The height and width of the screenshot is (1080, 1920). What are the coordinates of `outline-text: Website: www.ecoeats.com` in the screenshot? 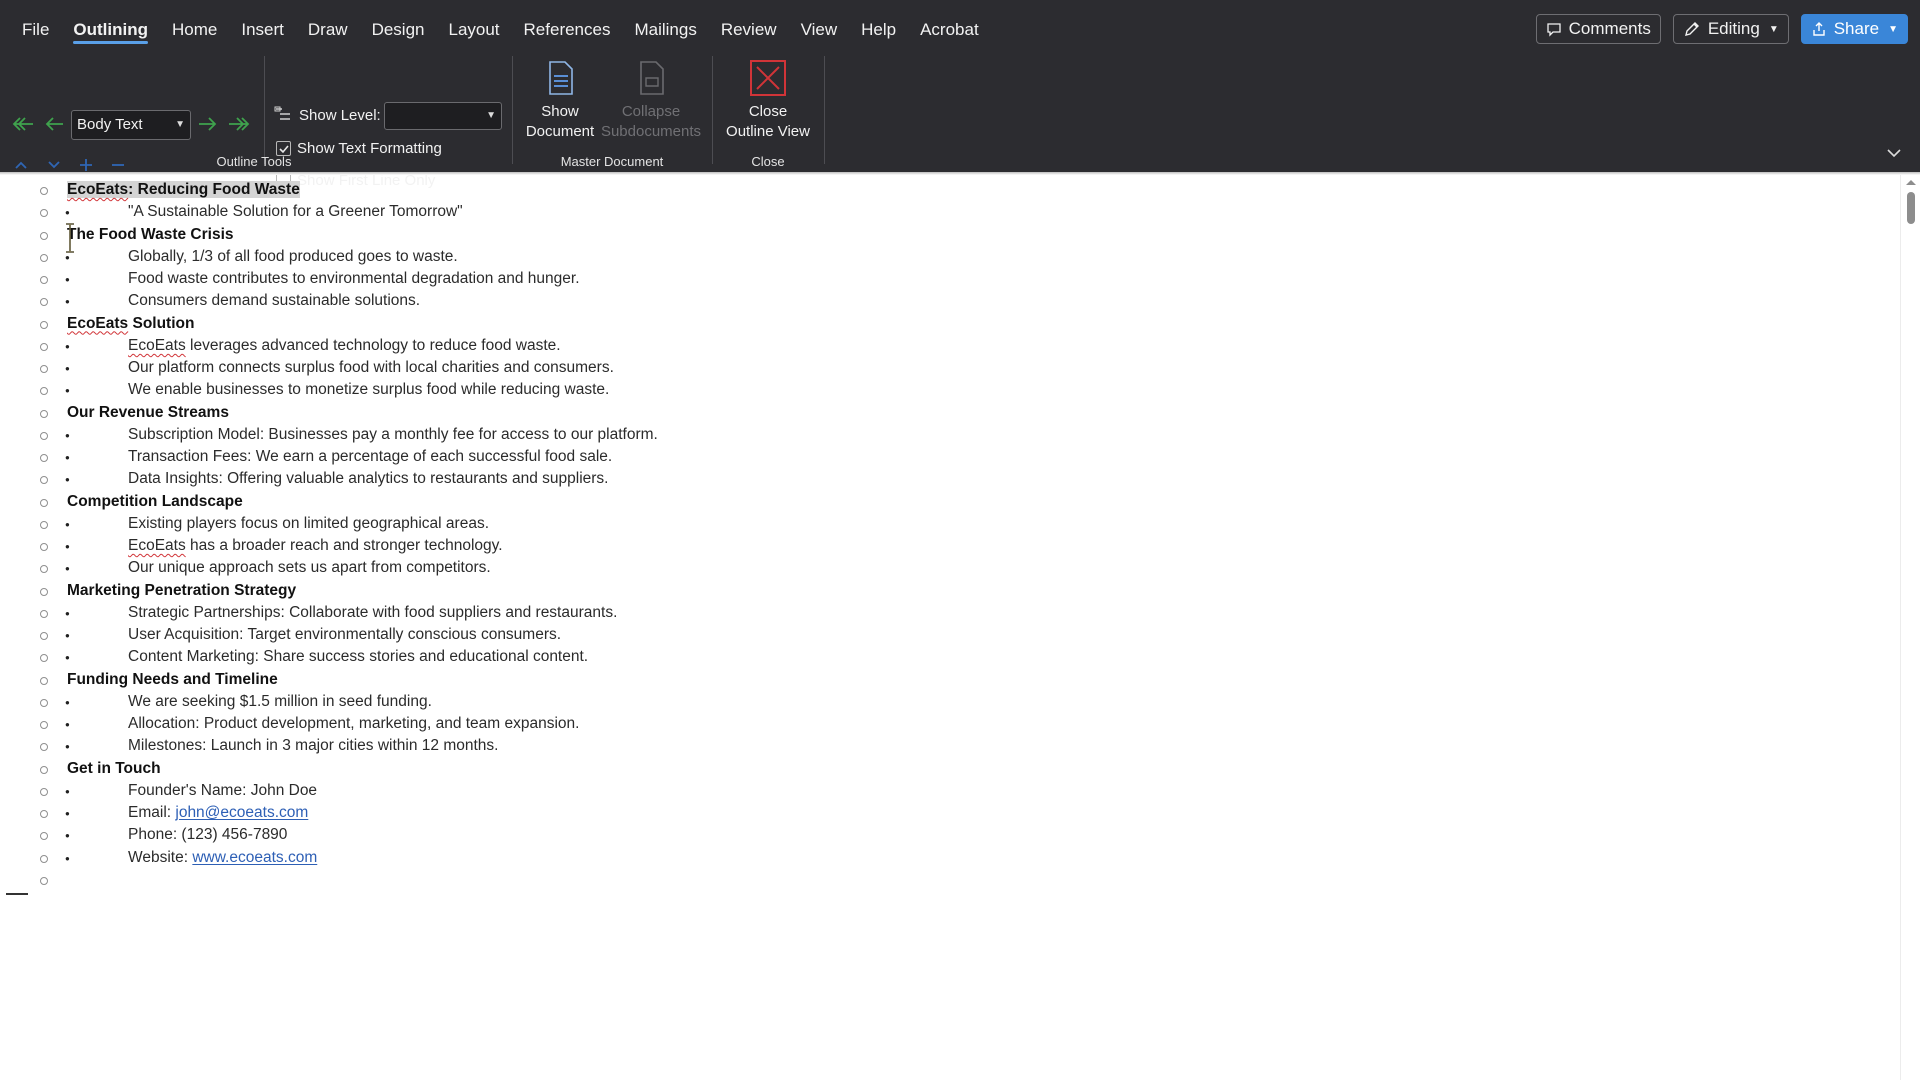 It's located at (222, 858).